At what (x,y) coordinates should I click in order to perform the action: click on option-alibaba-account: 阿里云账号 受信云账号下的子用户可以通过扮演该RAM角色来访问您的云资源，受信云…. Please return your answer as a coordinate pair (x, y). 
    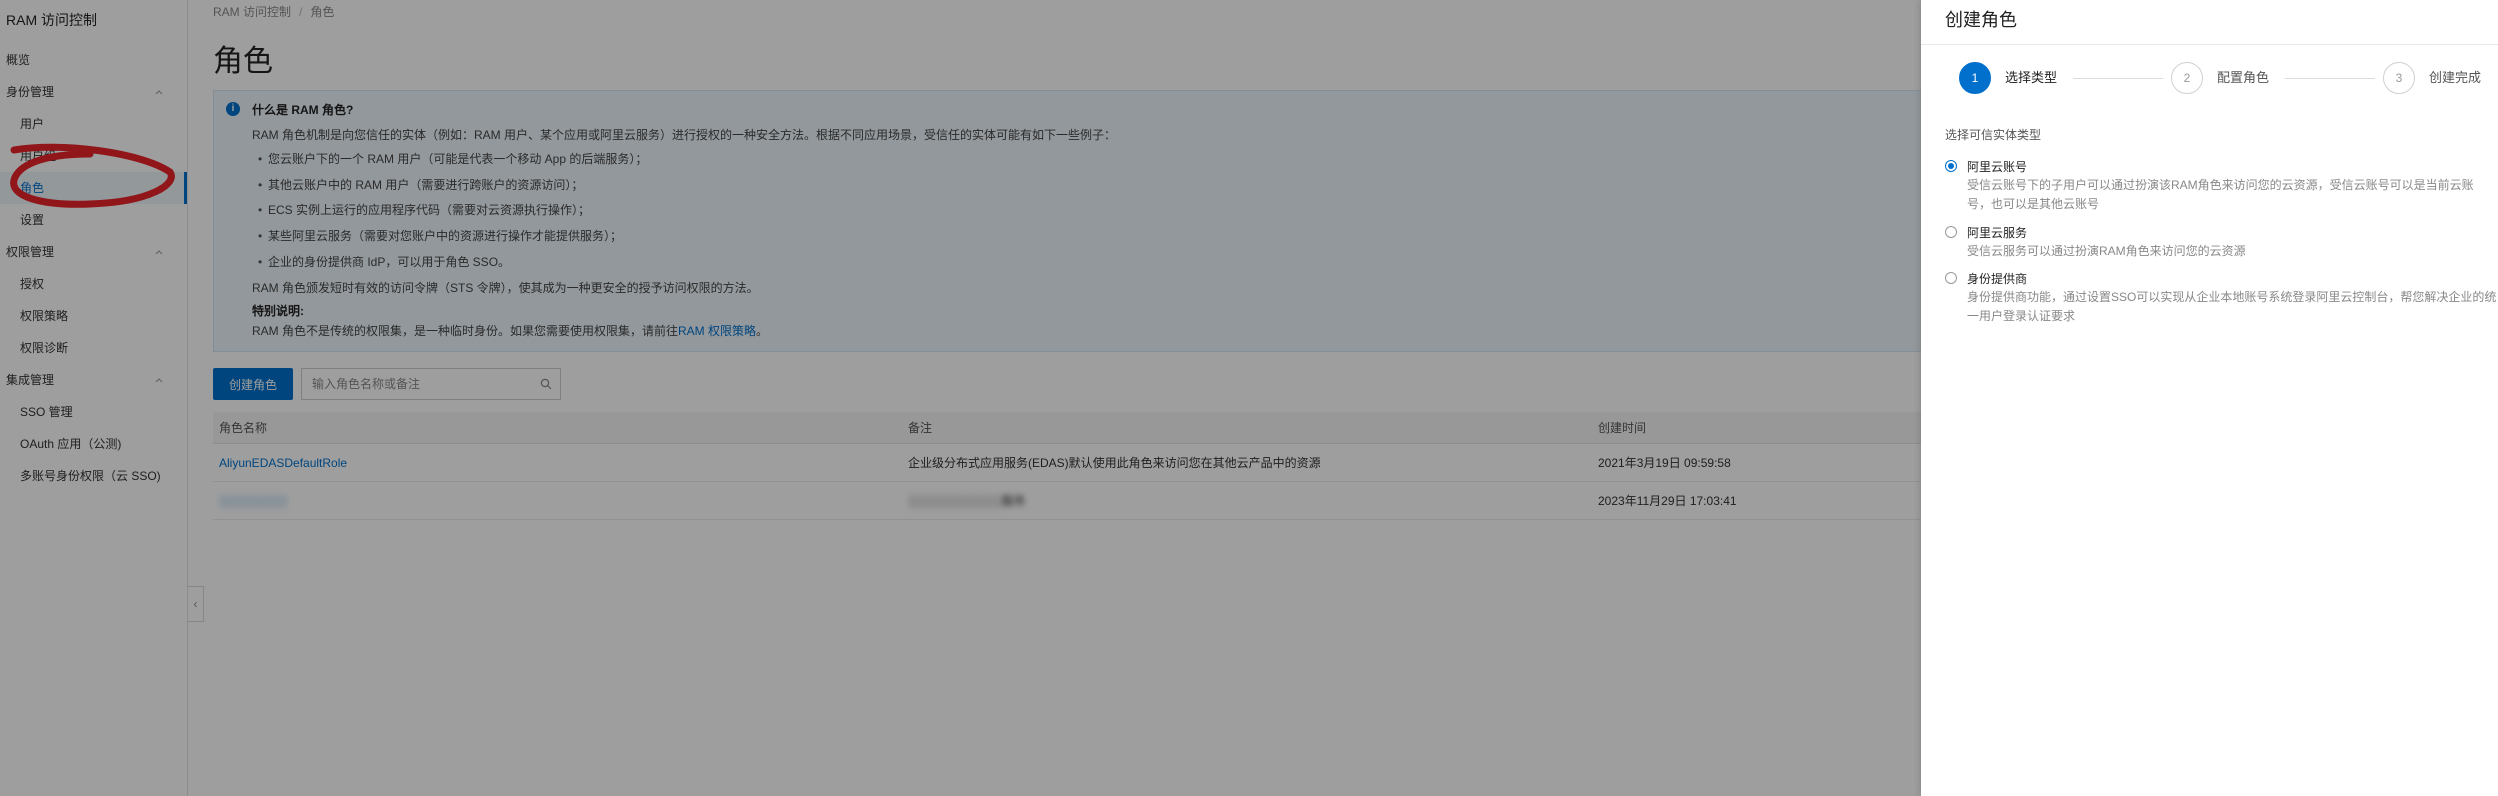
    Looking at the image, I should click on (2221, 186).